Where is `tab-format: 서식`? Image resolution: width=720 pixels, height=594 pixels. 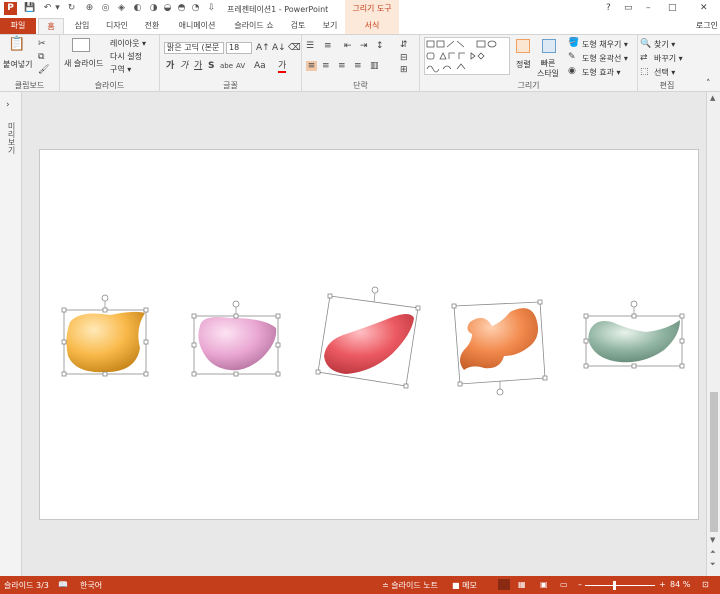
tab-format: 서식 is located at coordinates (372, 26).